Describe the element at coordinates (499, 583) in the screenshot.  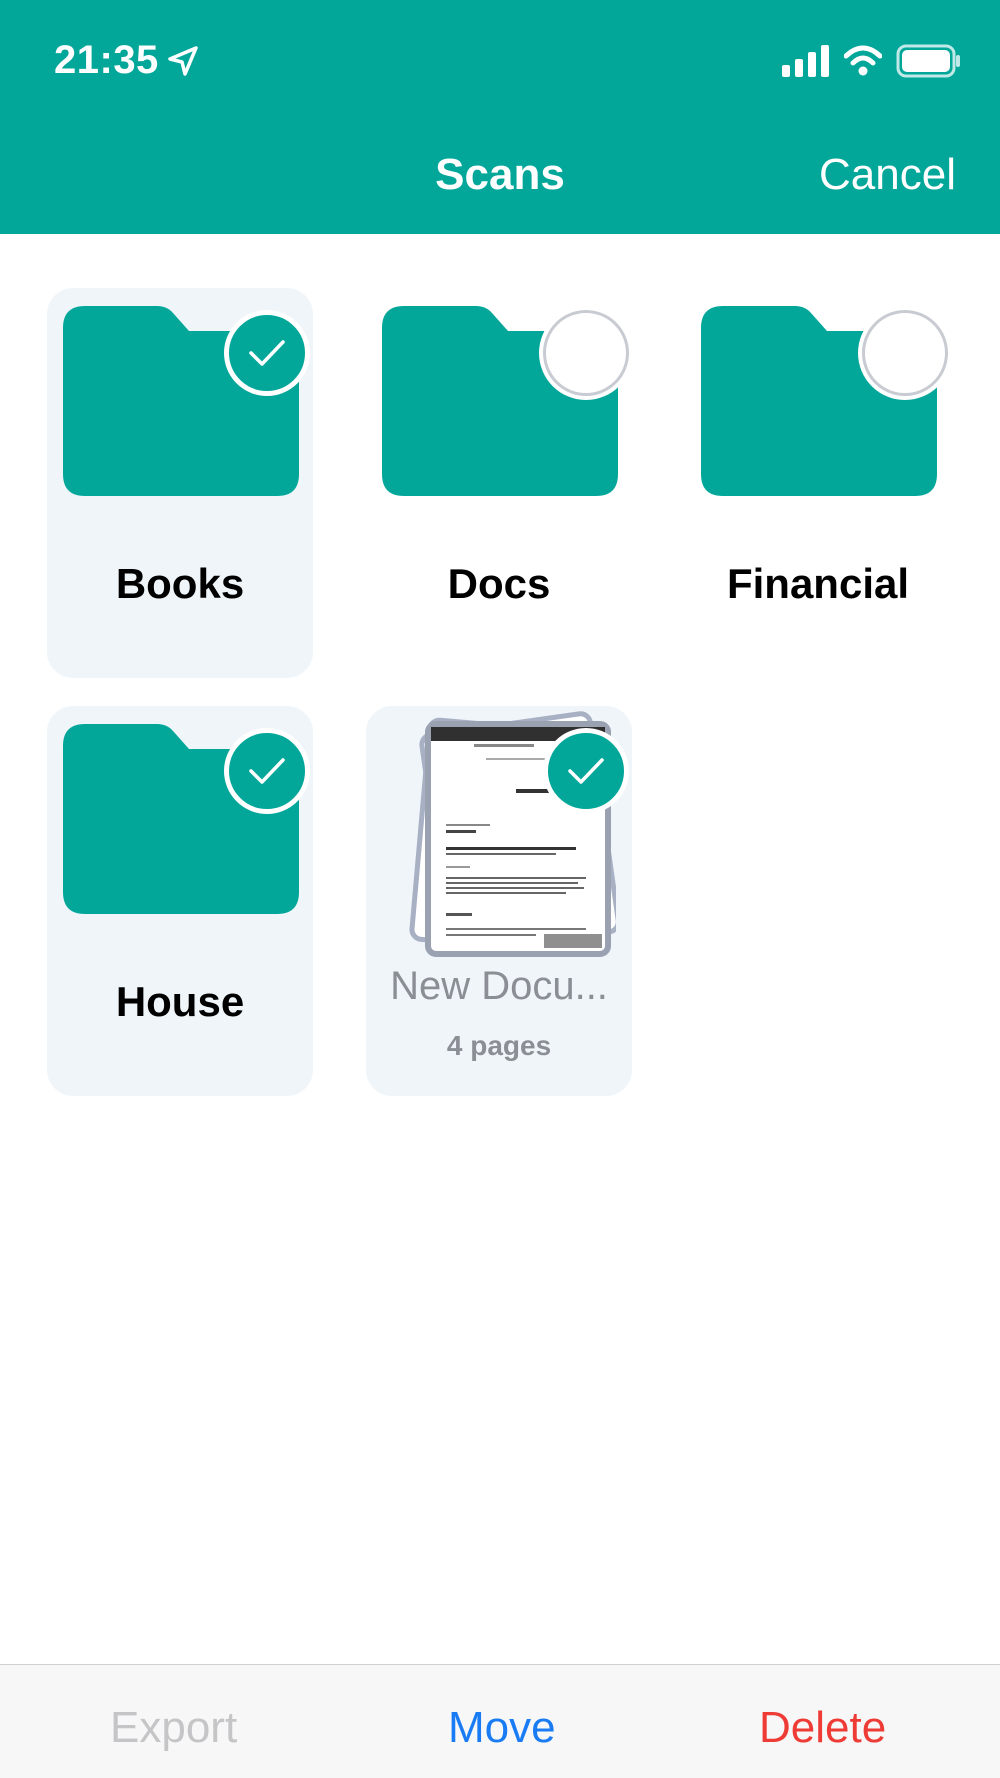
I see `folder-label: Docs` at that location.